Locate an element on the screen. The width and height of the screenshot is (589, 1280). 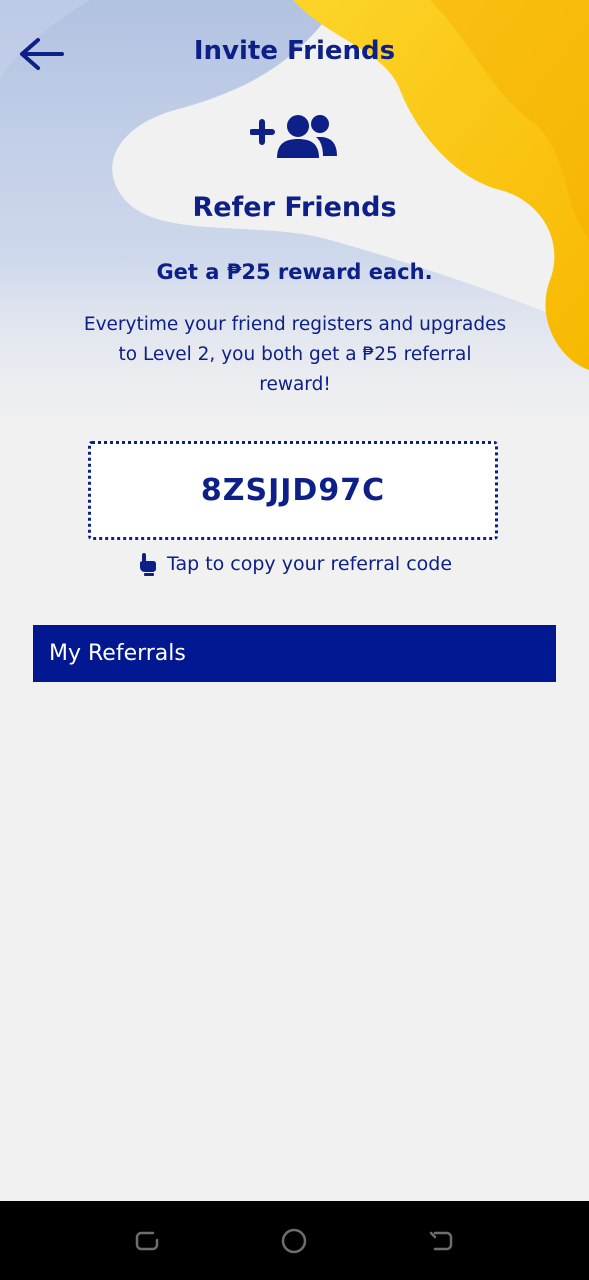
referral-code: 8ZSJJD97C is located at coordinates (293, 490).